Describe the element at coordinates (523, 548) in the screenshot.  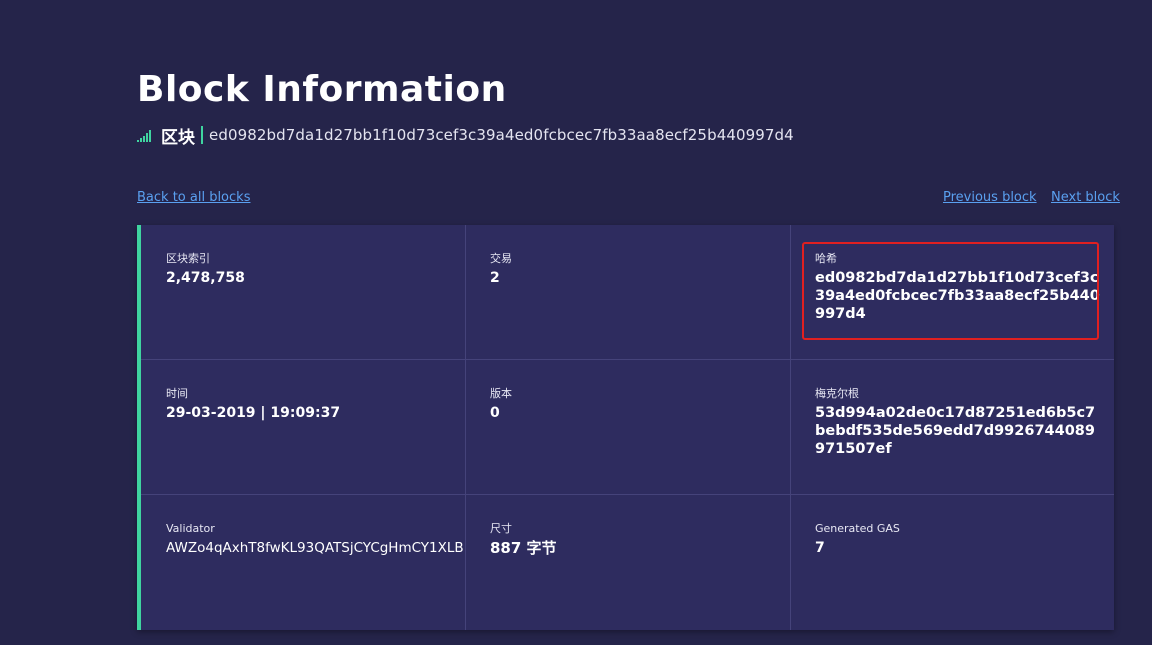
I see `size-value: 887 字节` at that location.